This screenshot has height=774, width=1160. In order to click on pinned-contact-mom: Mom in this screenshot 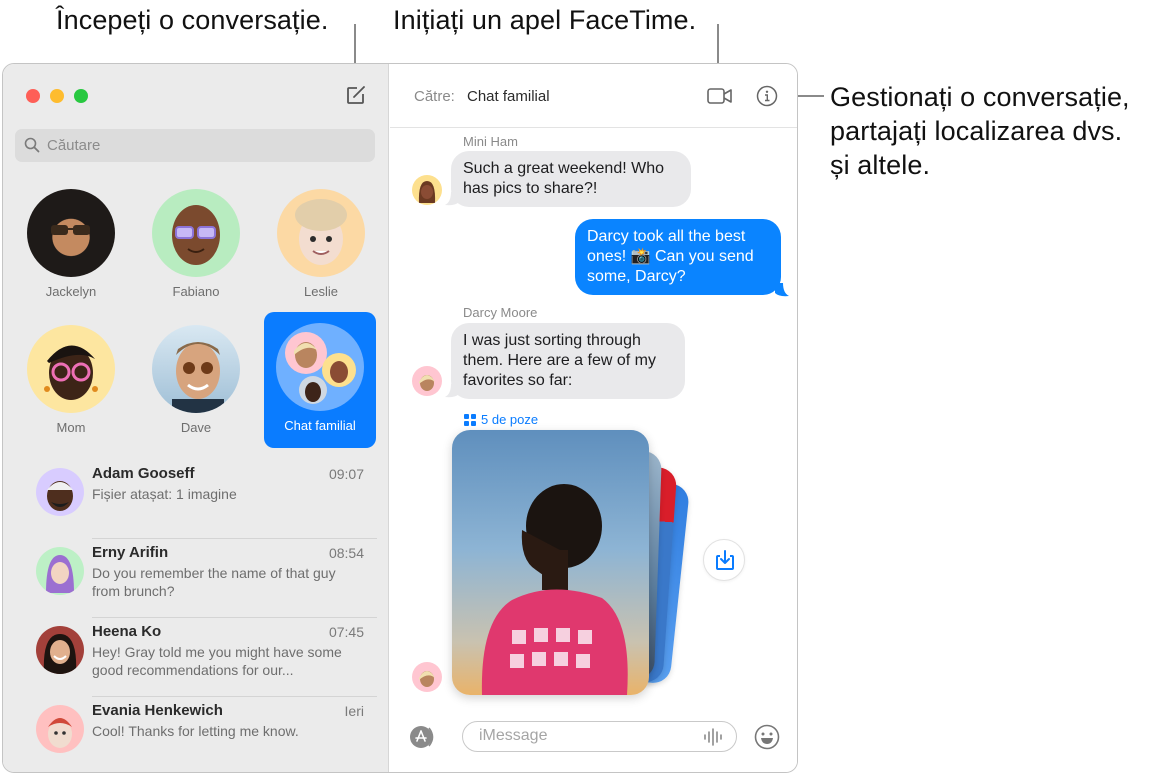, I will do `click(71, 382)`.